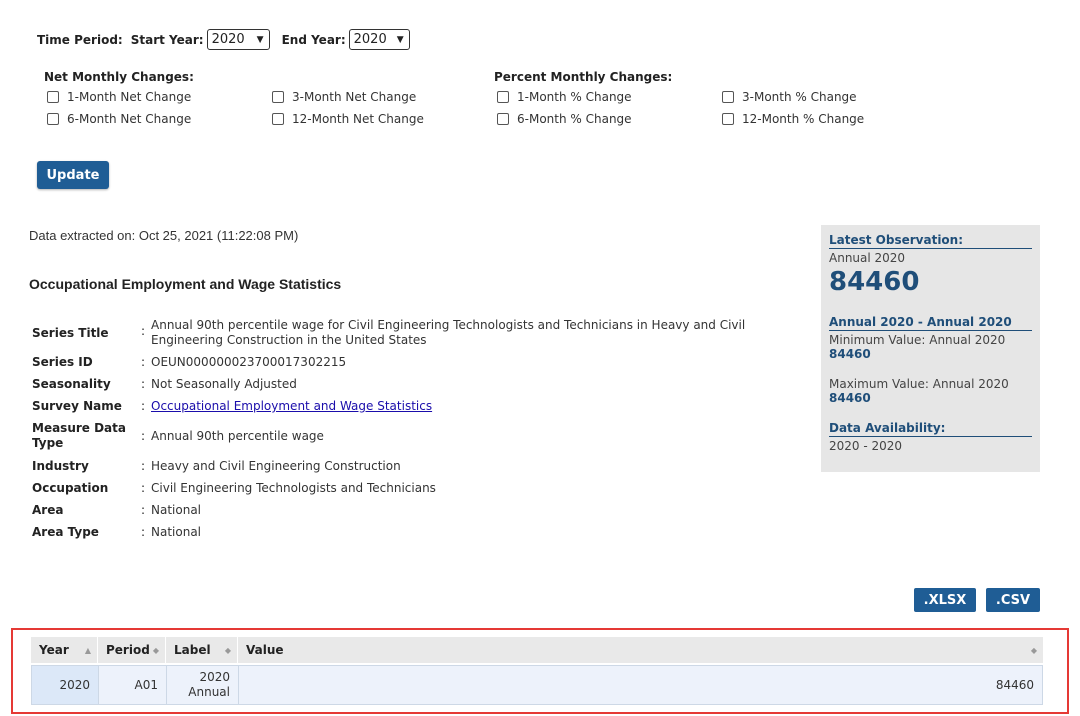 The image size is (1080, 716). What do you see at coordinates (574, 119) in the screenshot?
I see `checkbox-label: 6-Month % Change` at bounding box center [574, 119].